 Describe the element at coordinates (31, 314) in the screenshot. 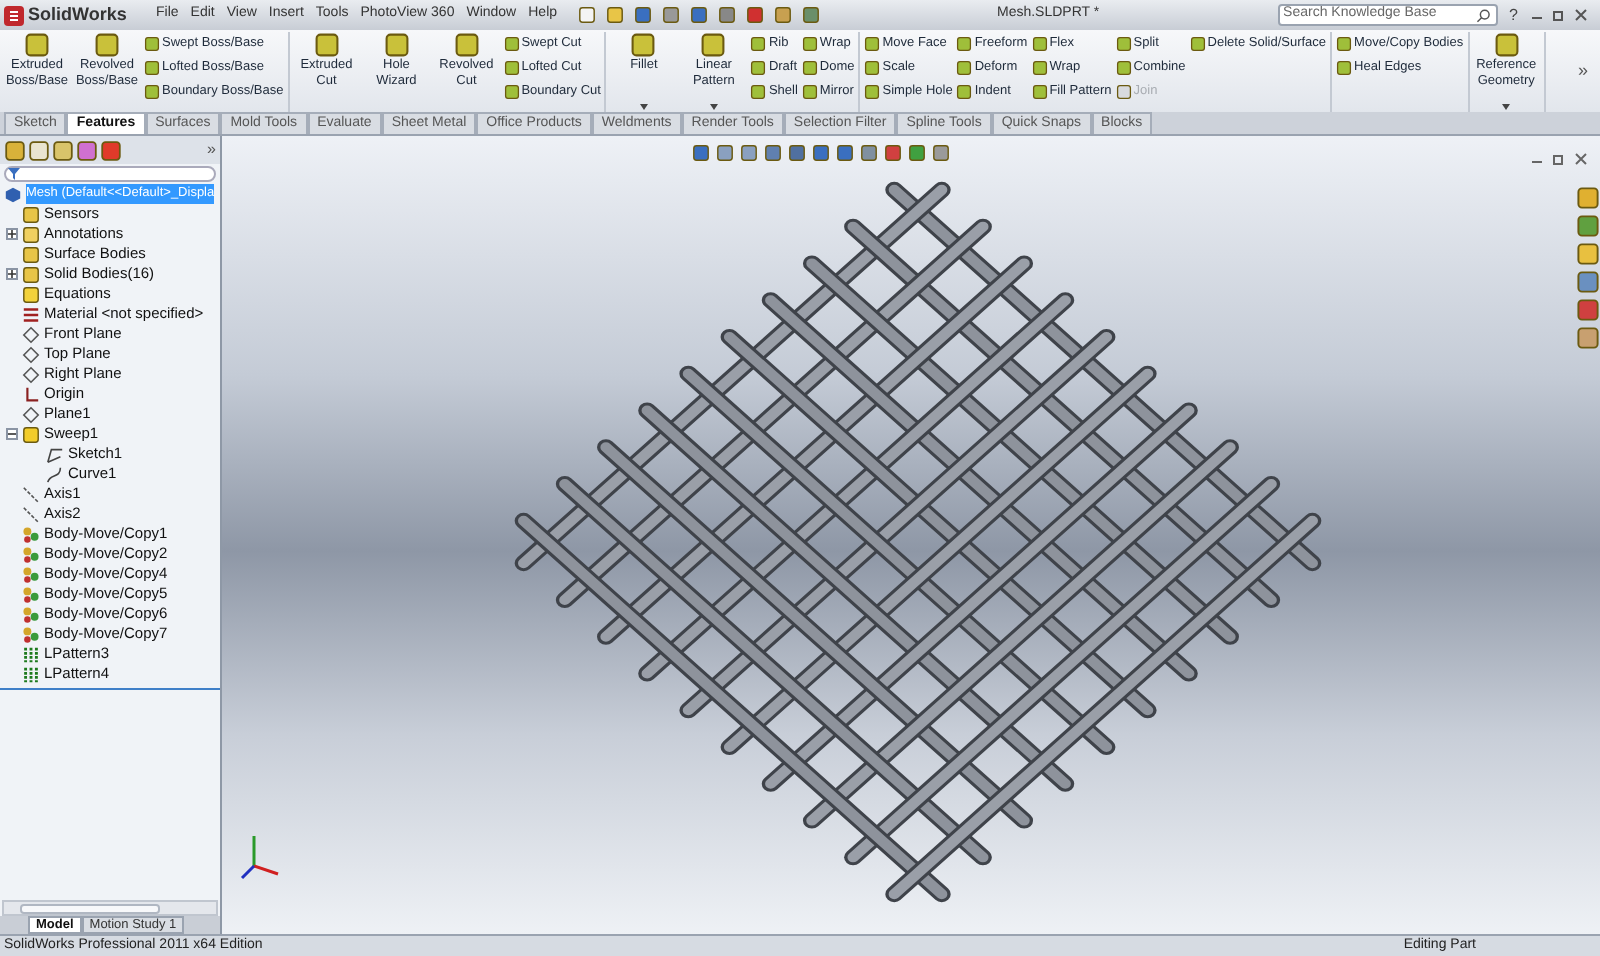

I see `material-icon` at that location.